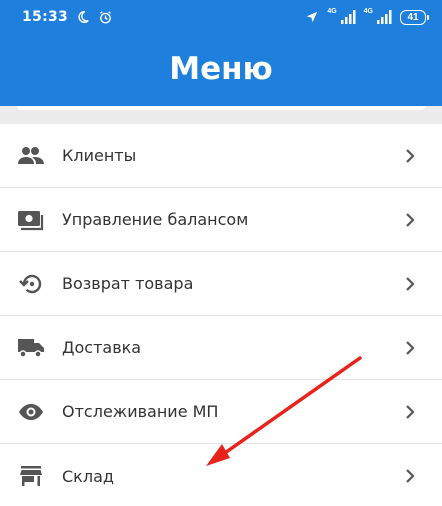 This screenshot has height=506, width=442. What do you see at coordinates (102, 347) in the screenshot?
I see `menu-item-label: Доставка` at bounding box center [102, 347].